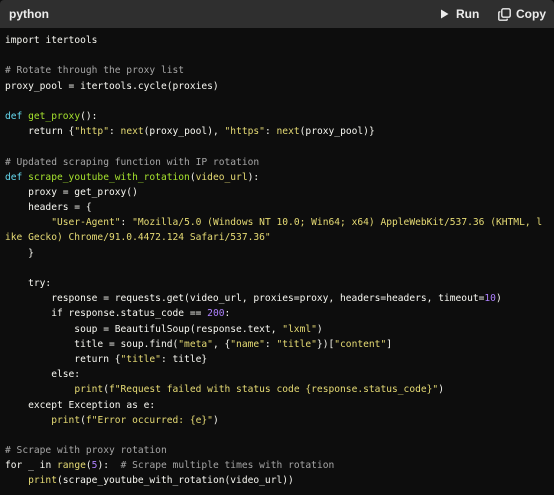  I want to click on code-line: headers = {, so click(273, 207).